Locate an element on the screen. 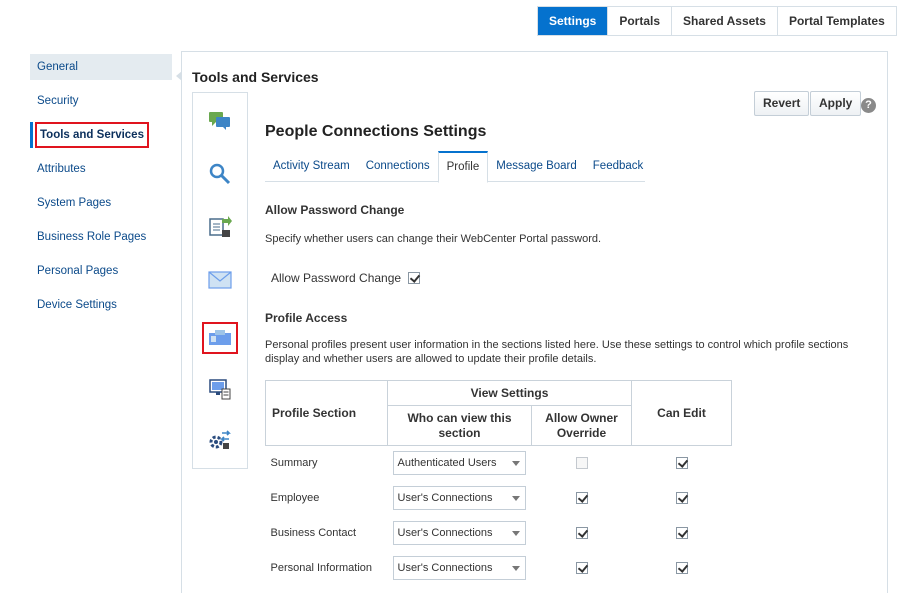 The image size is (897, 593). sidebar-item-attributes: Attributes is located at coordinates (101, 169).